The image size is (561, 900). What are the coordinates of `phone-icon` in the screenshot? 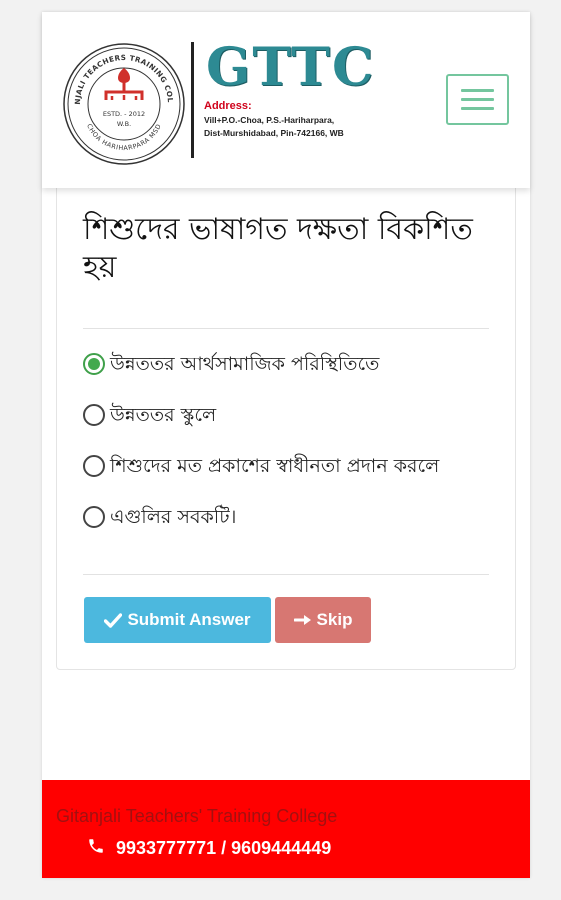 It's located at (96, 846).